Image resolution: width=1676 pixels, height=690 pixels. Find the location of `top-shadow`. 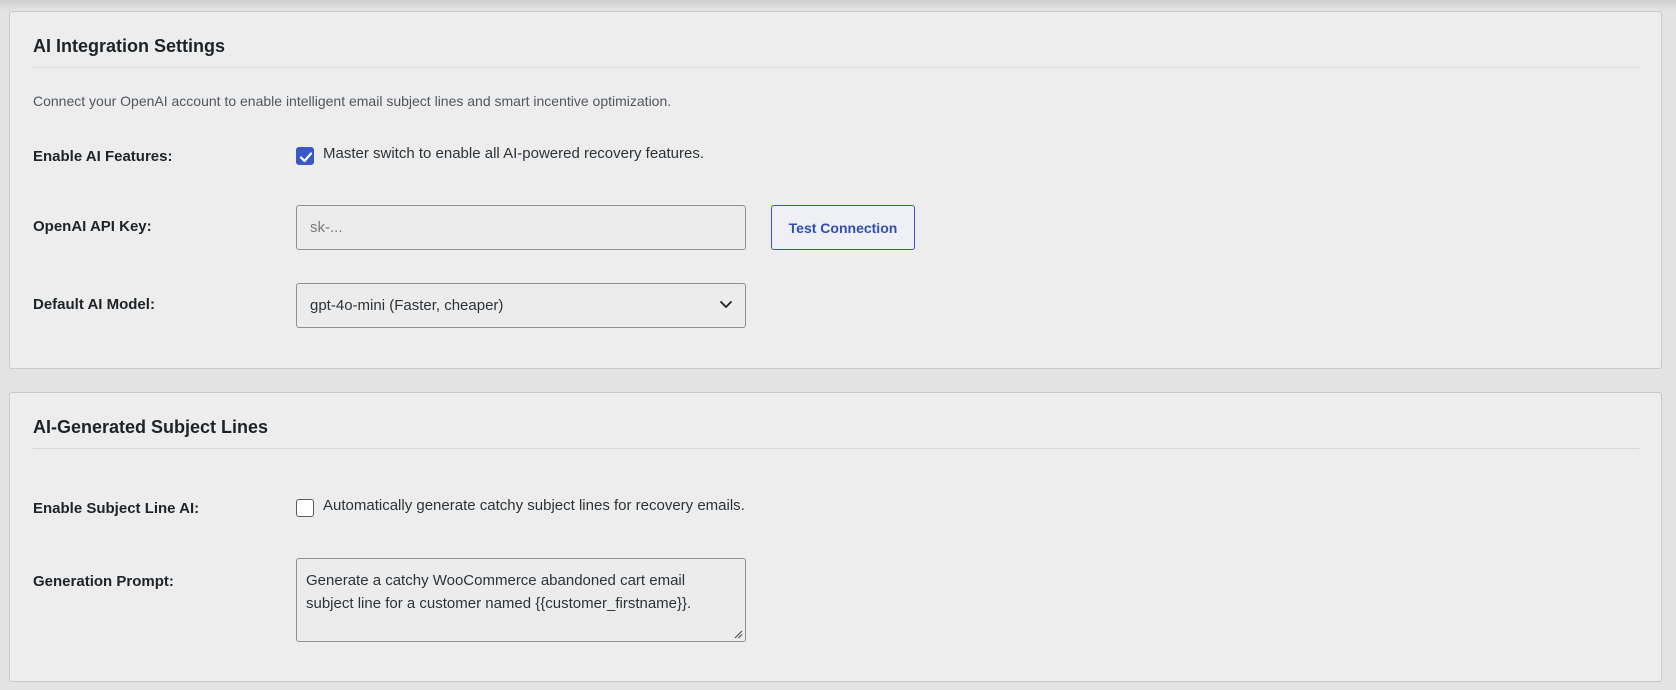

top-shadow is located at coordinates (838, 5).